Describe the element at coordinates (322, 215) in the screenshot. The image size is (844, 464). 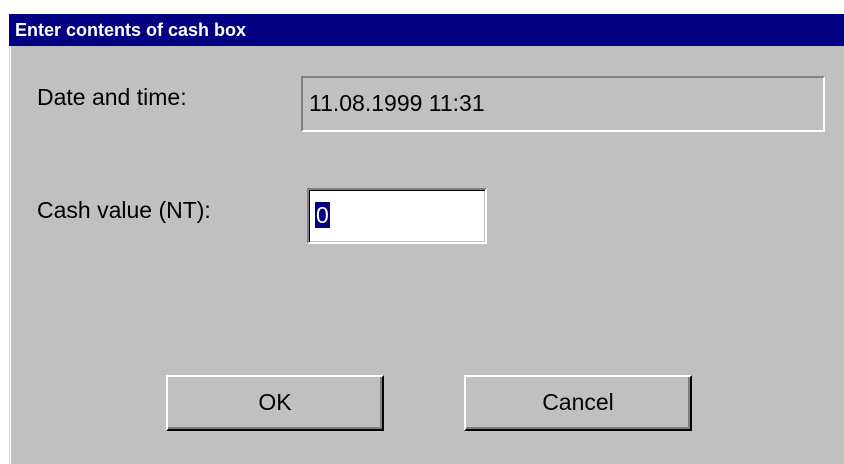
I see `cash-value-text: 0` at that location.